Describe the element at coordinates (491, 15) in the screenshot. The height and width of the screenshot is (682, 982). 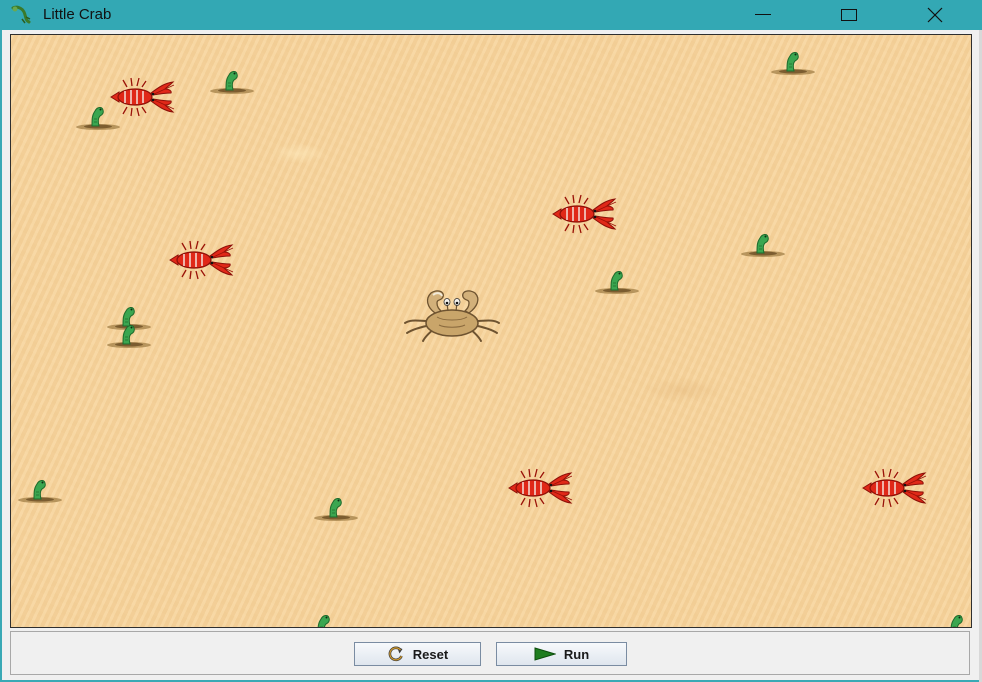
I see `title-bar: Little Crab` at that location.